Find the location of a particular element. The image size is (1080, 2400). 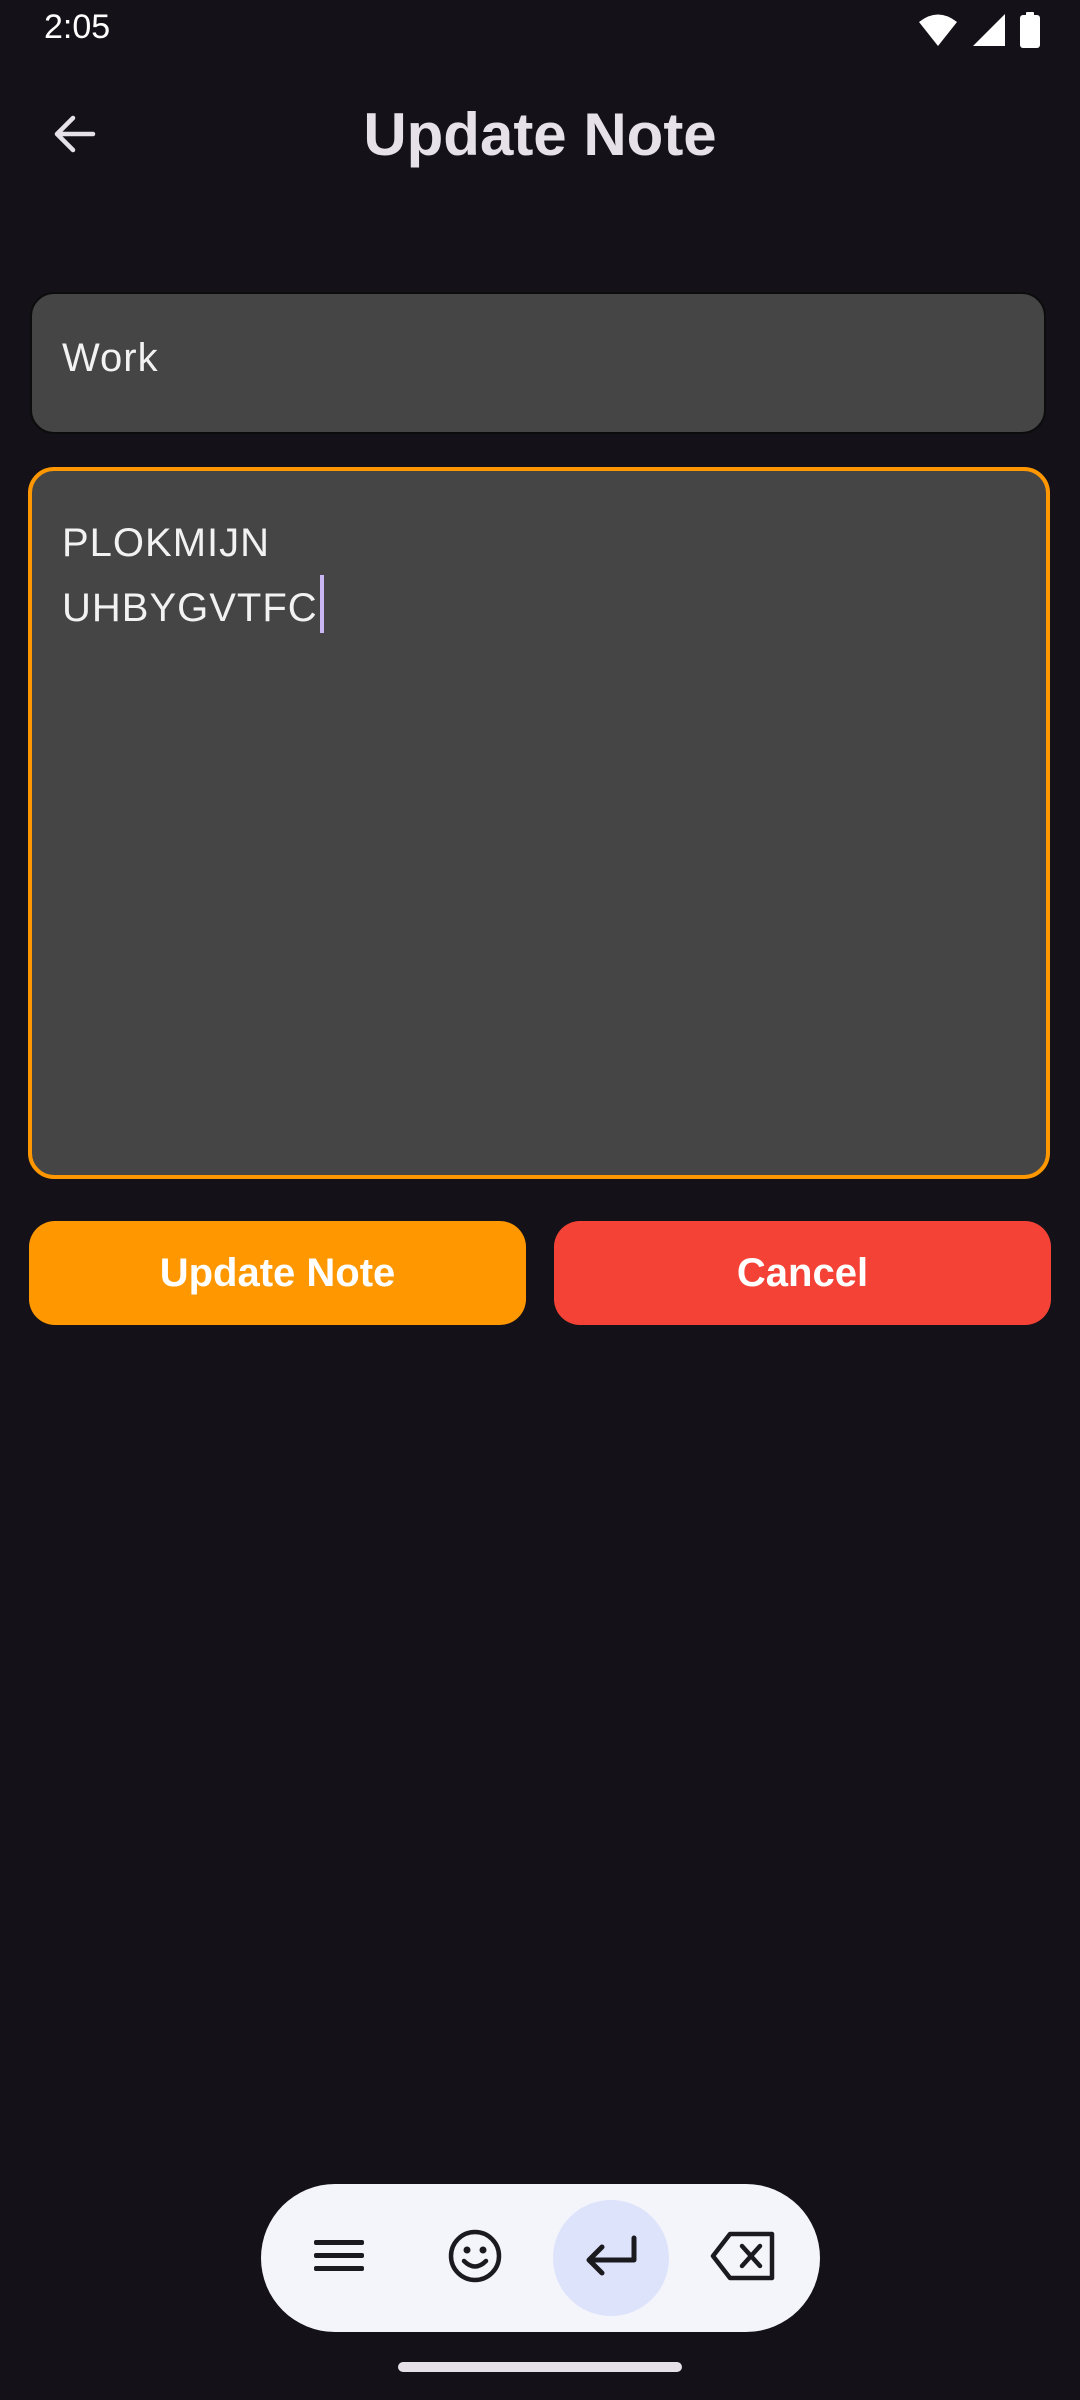

text-caret is located at coordinates (321, 604).